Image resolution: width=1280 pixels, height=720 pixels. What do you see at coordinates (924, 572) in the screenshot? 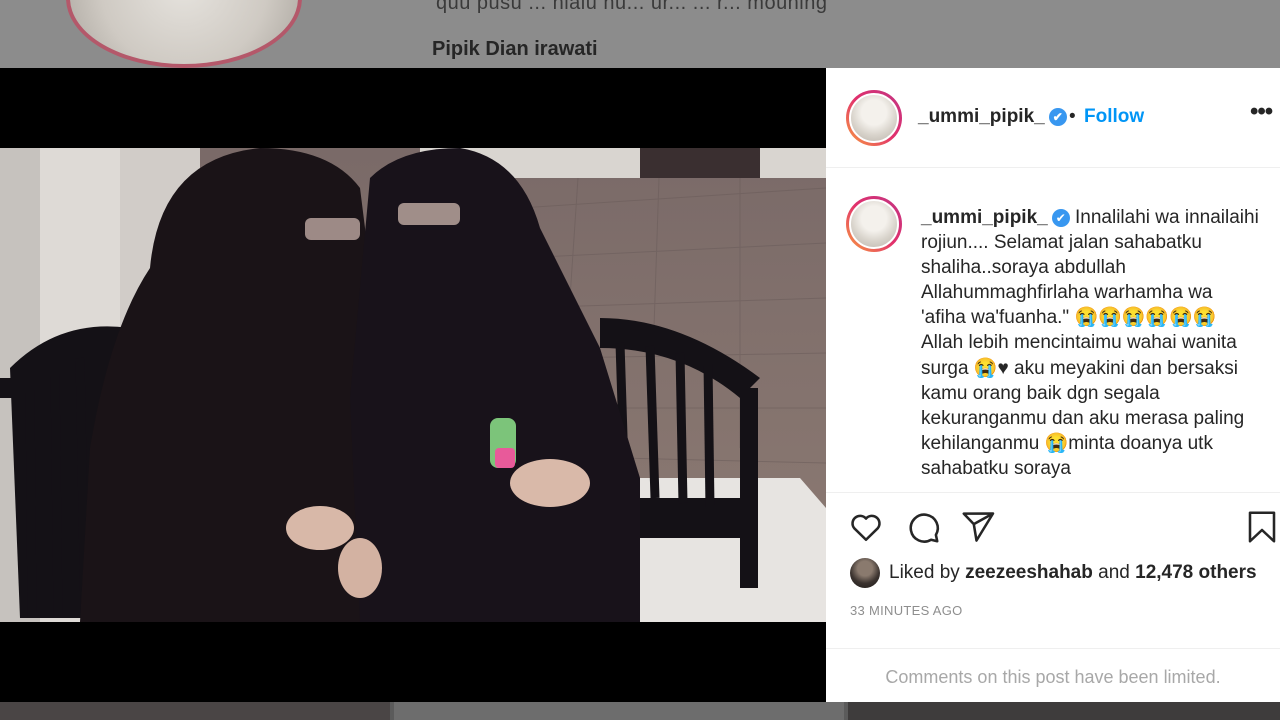
I see `liked-prefix: Liked by` at bounding box center [924, 572].